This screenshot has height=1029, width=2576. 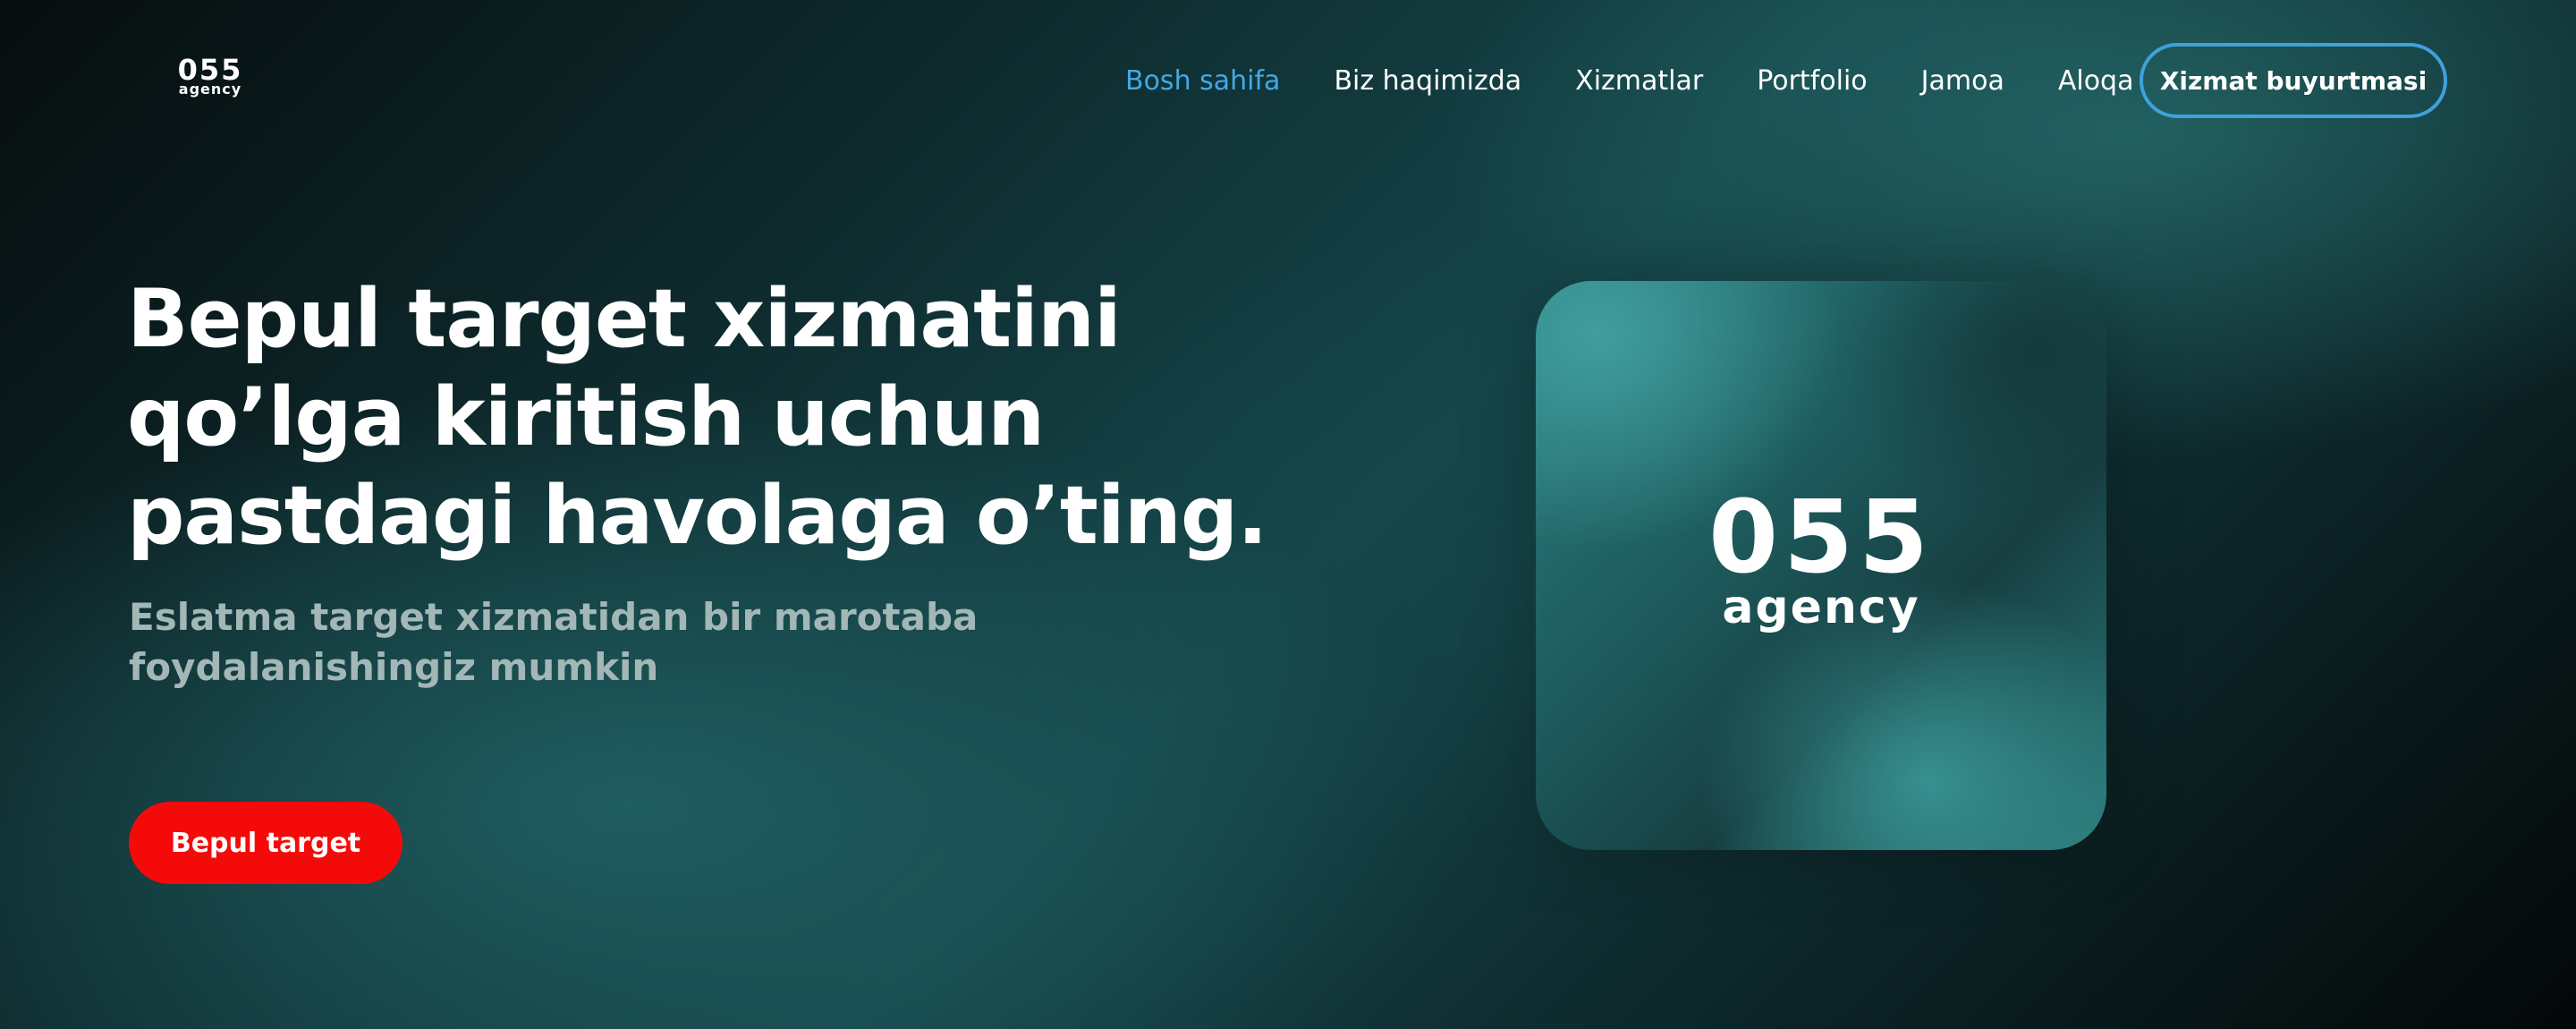 I want to click on hero-title-line: Bepul target xizmatini, so click(x=624, y=319).